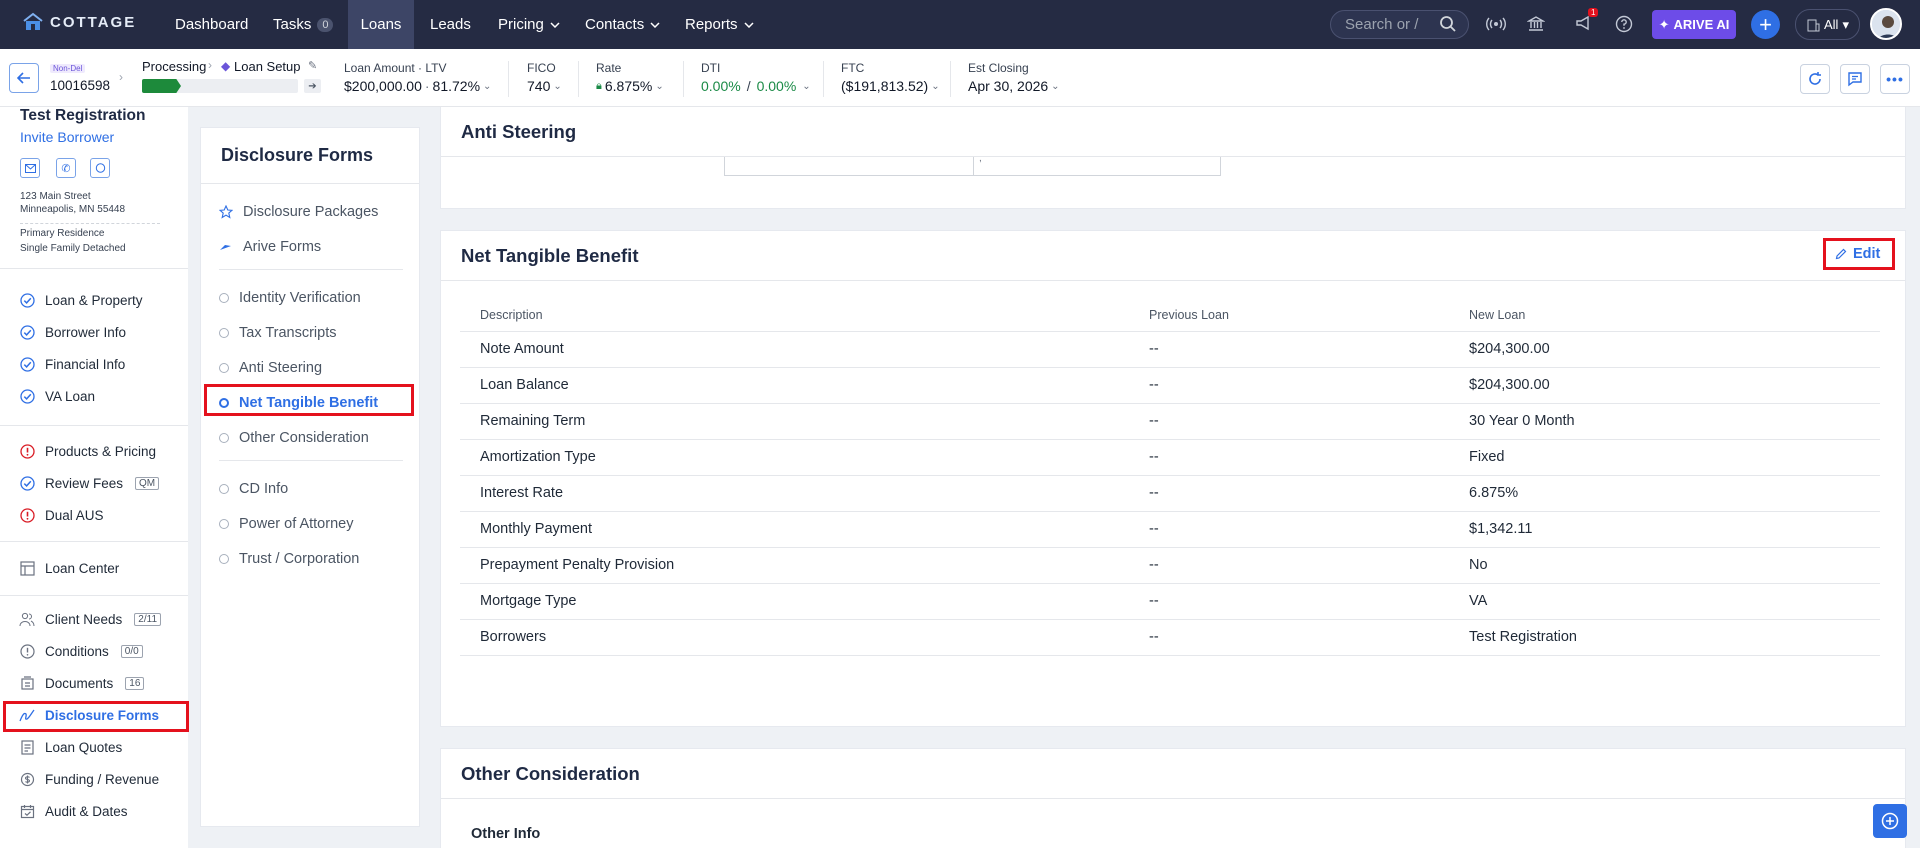 The image size is (1920, 848). I want to click on nav-contacts: Contacts, so click(622, 24).